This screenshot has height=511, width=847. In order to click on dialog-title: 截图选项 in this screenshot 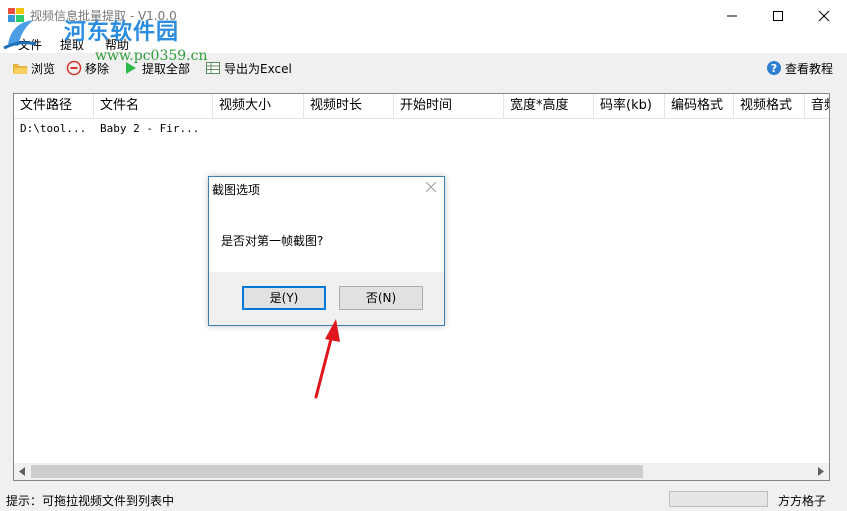, I will do `click(236, 190)`.